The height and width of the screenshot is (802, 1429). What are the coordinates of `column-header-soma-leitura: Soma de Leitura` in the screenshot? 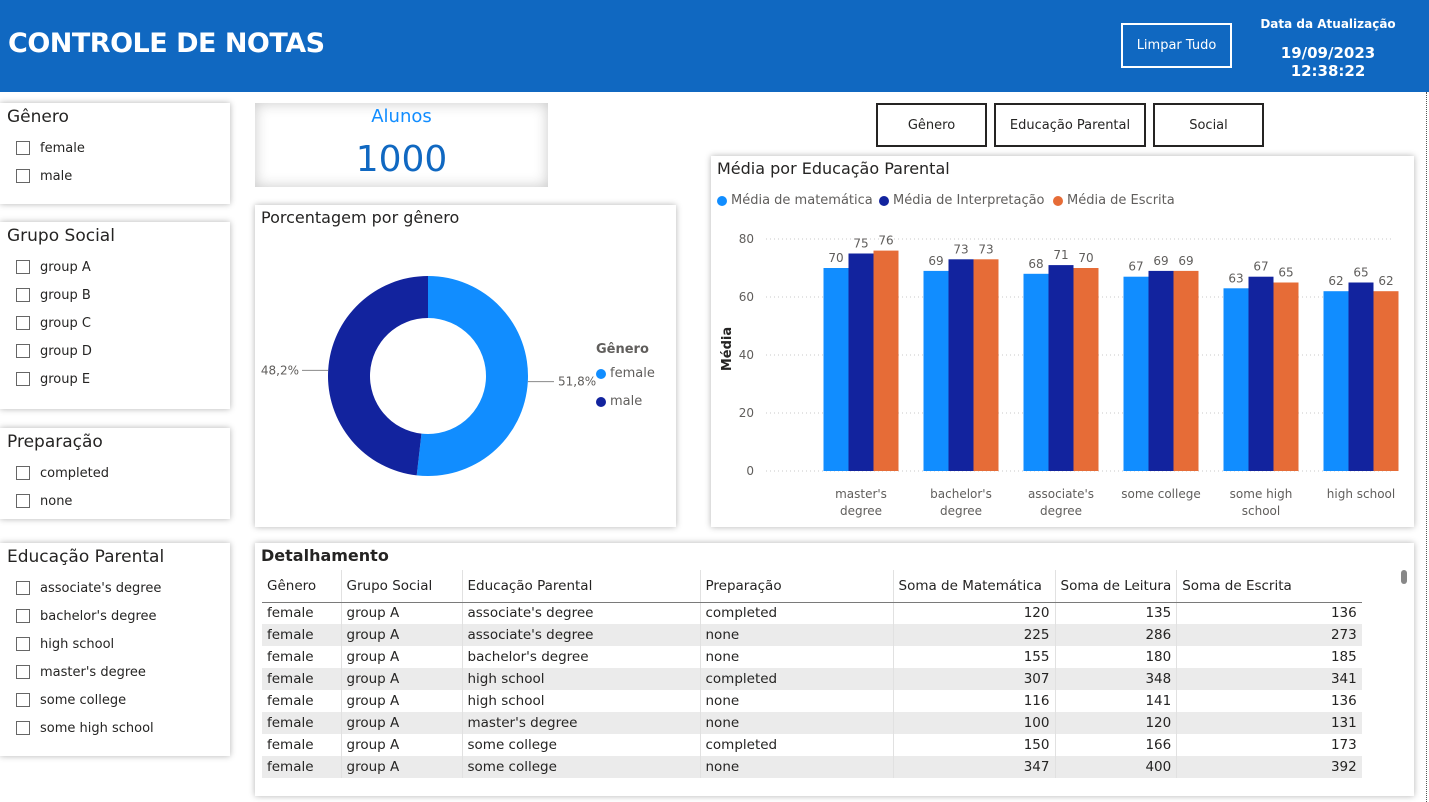 It's located at (1115, 586).